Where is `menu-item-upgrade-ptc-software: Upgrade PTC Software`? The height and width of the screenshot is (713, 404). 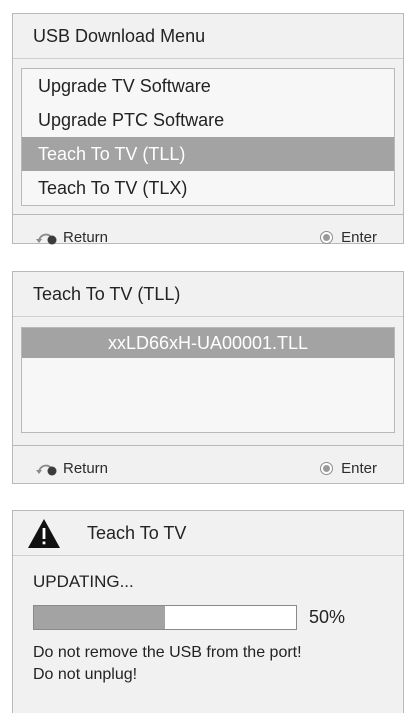
menu-item-upgrade-ptc-software: Upgrade PTC Software is located at coordinates (208, 120).